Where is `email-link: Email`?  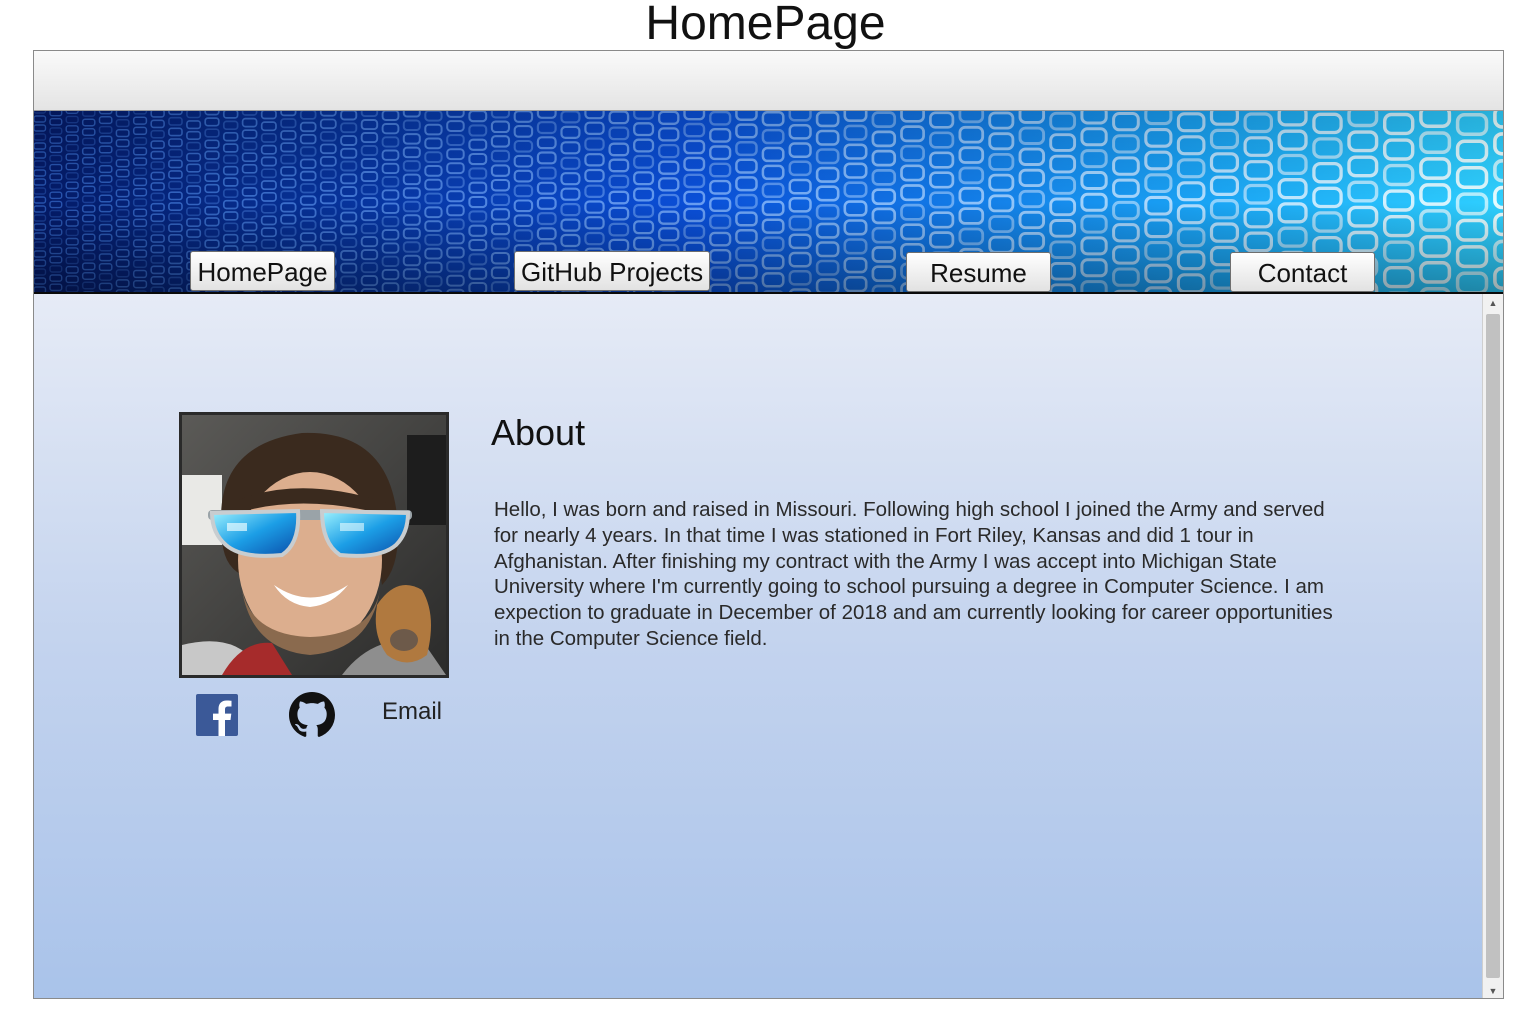 email-link: Email is located at coordinates (412, 712).